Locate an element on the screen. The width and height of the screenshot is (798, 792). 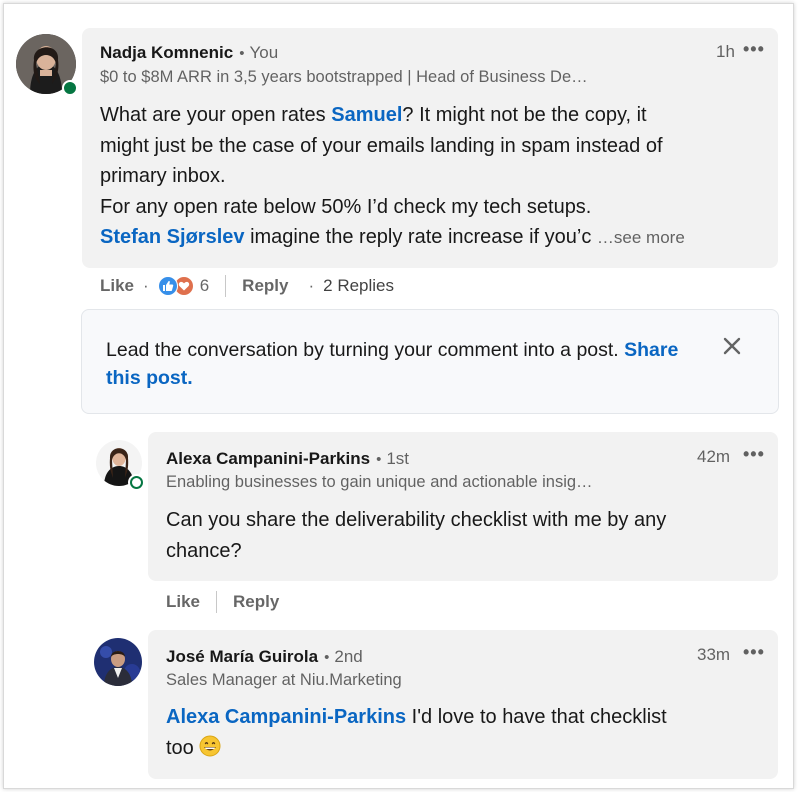
comment-timestamp: 42m is located at coordinates (714, 456).